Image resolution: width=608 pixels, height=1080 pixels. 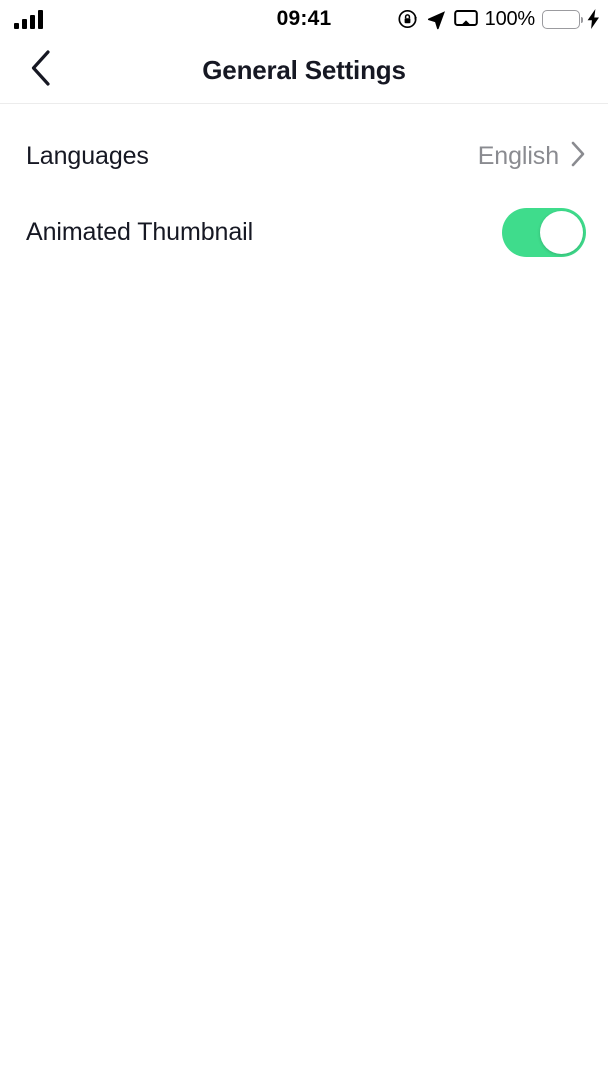 I want to click on lightning-bolt-icon, so click(x=593, y=19).